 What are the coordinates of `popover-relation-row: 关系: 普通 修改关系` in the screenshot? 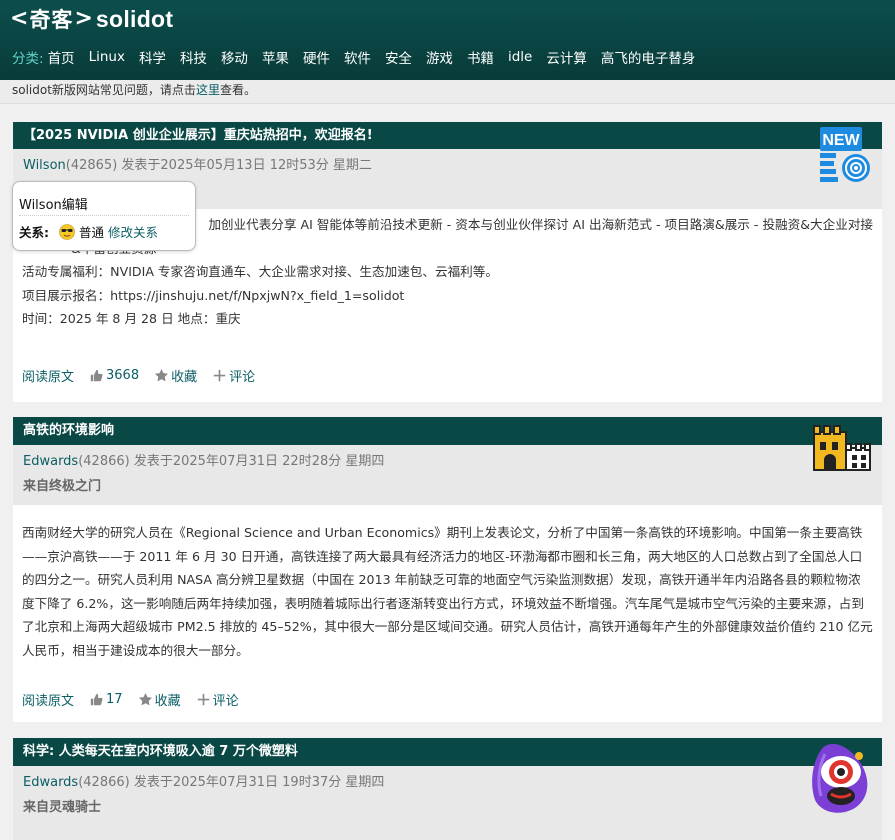 It's located at (88, 231).